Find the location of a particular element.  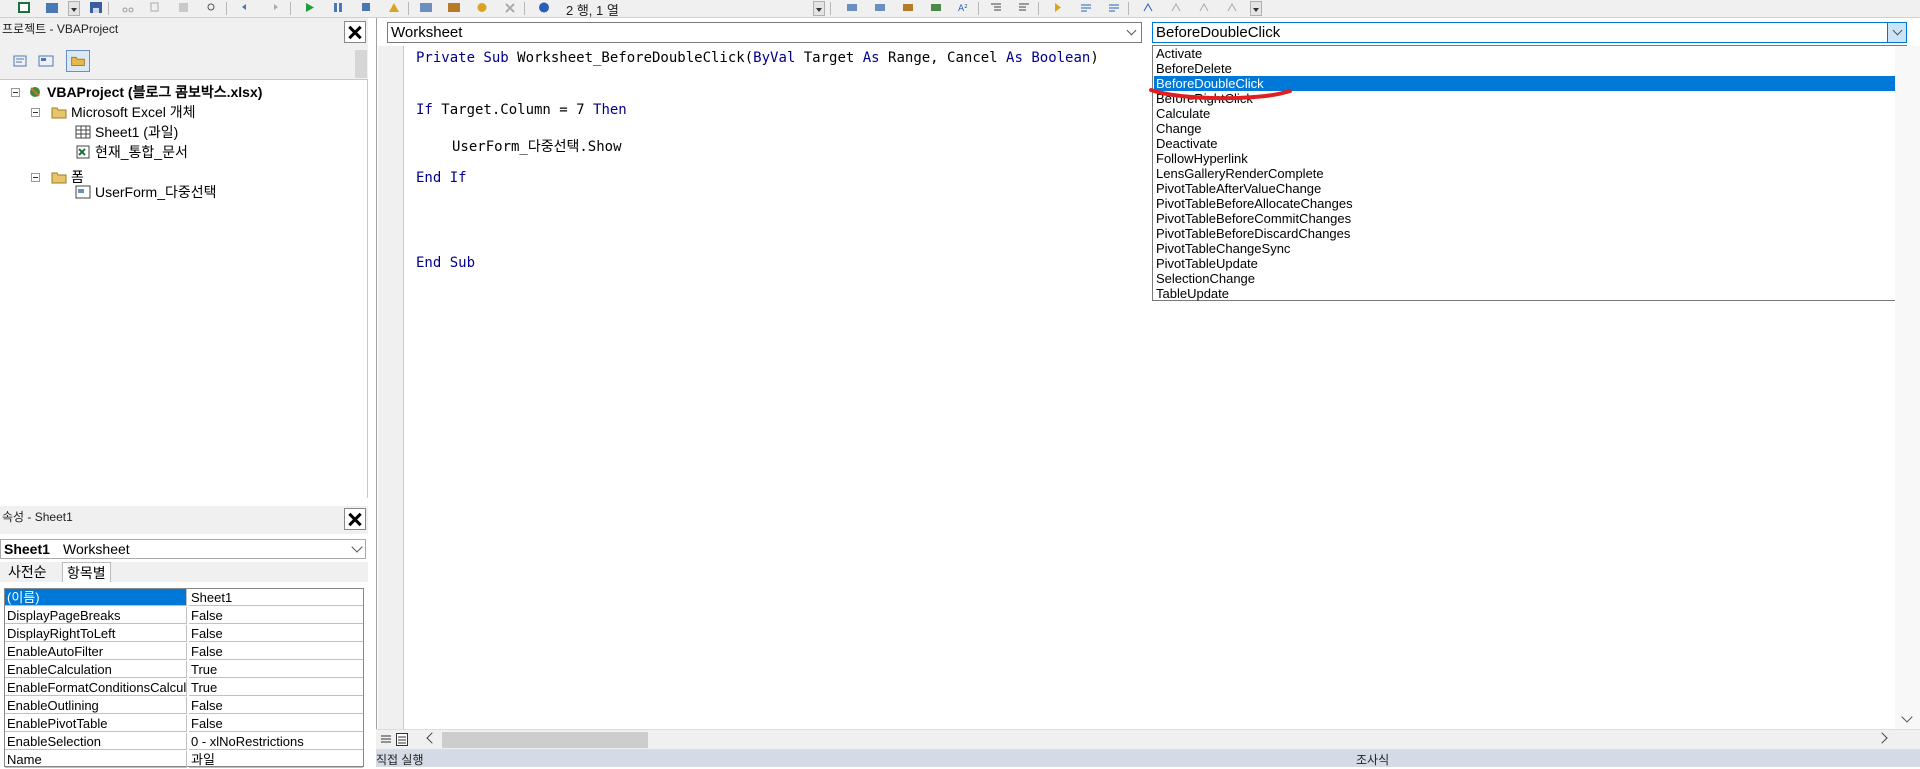

toolbar-options-dropdown is located at coordinates (819, 8).